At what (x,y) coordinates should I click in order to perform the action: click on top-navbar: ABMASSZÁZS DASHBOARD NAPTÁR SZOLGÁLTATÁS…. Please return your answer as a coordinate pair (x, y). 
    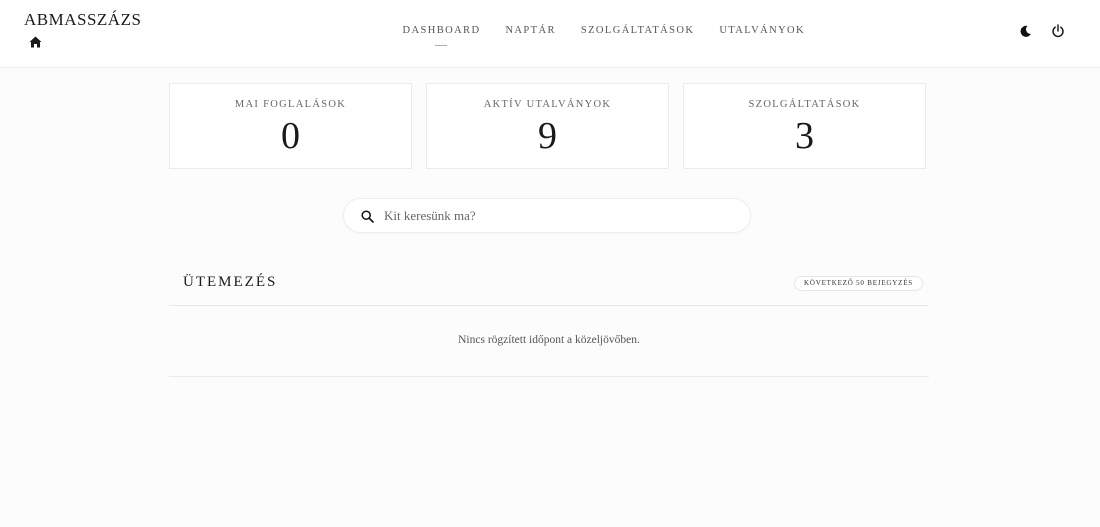
    Looking at the image, I should click on (550, 34).